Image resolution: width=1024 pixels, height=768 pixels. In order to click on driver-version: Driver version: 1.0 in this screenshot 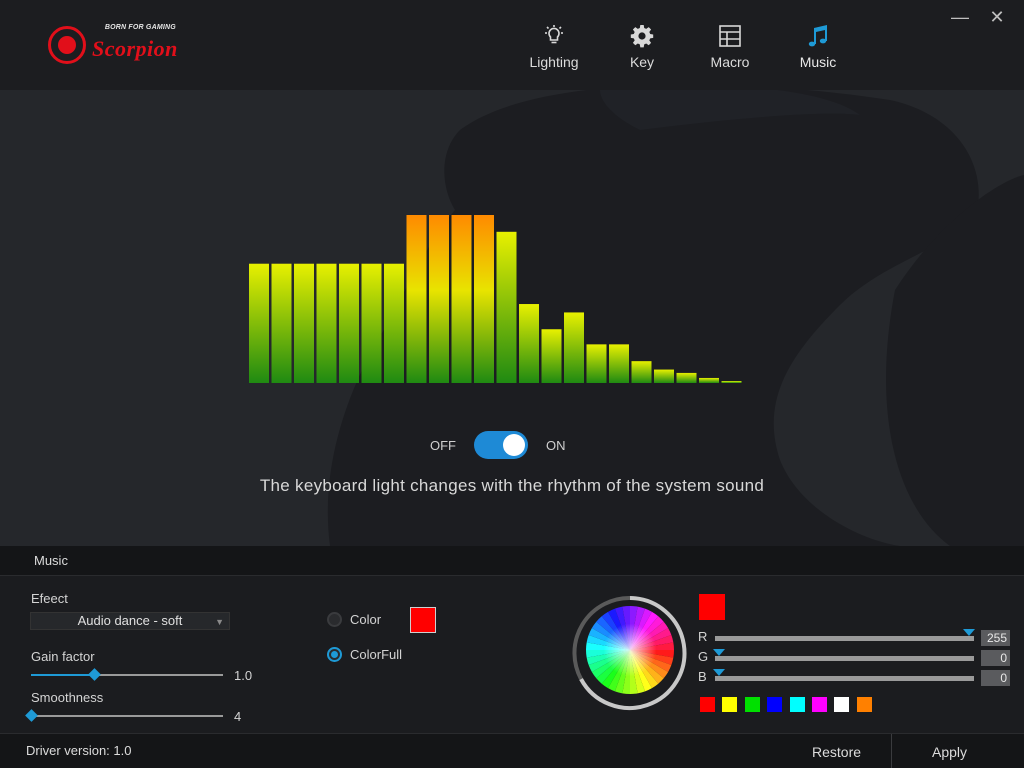, I will do `click(79, 750)`.